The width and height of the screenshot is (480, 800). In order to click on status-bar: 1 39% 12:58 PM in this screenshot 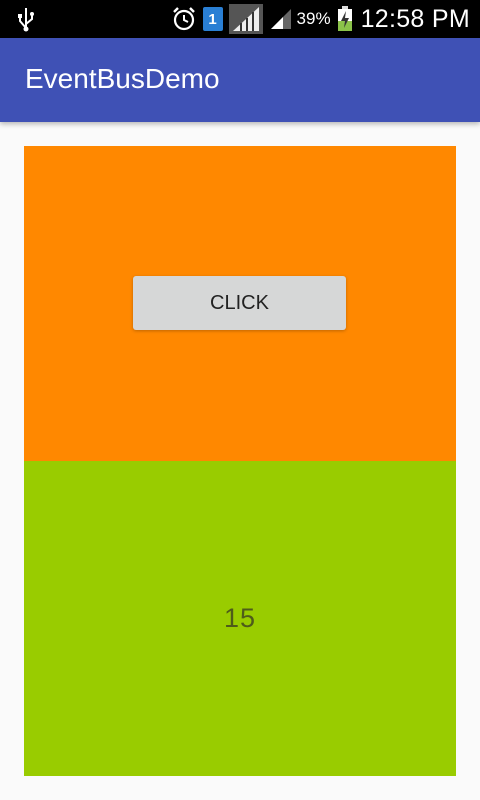, I will do `click(240, 19)`.